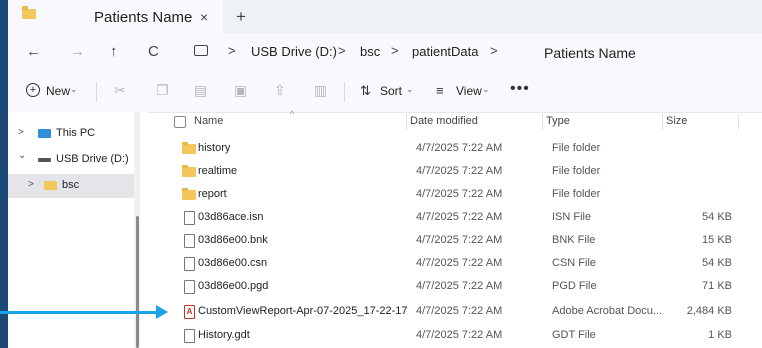 The image size is (762, 348). What do you see at coordinates (233, 263) in the screenshot?
I see `file-name: 03d86e00.csn` at bounding box center [233, 263].